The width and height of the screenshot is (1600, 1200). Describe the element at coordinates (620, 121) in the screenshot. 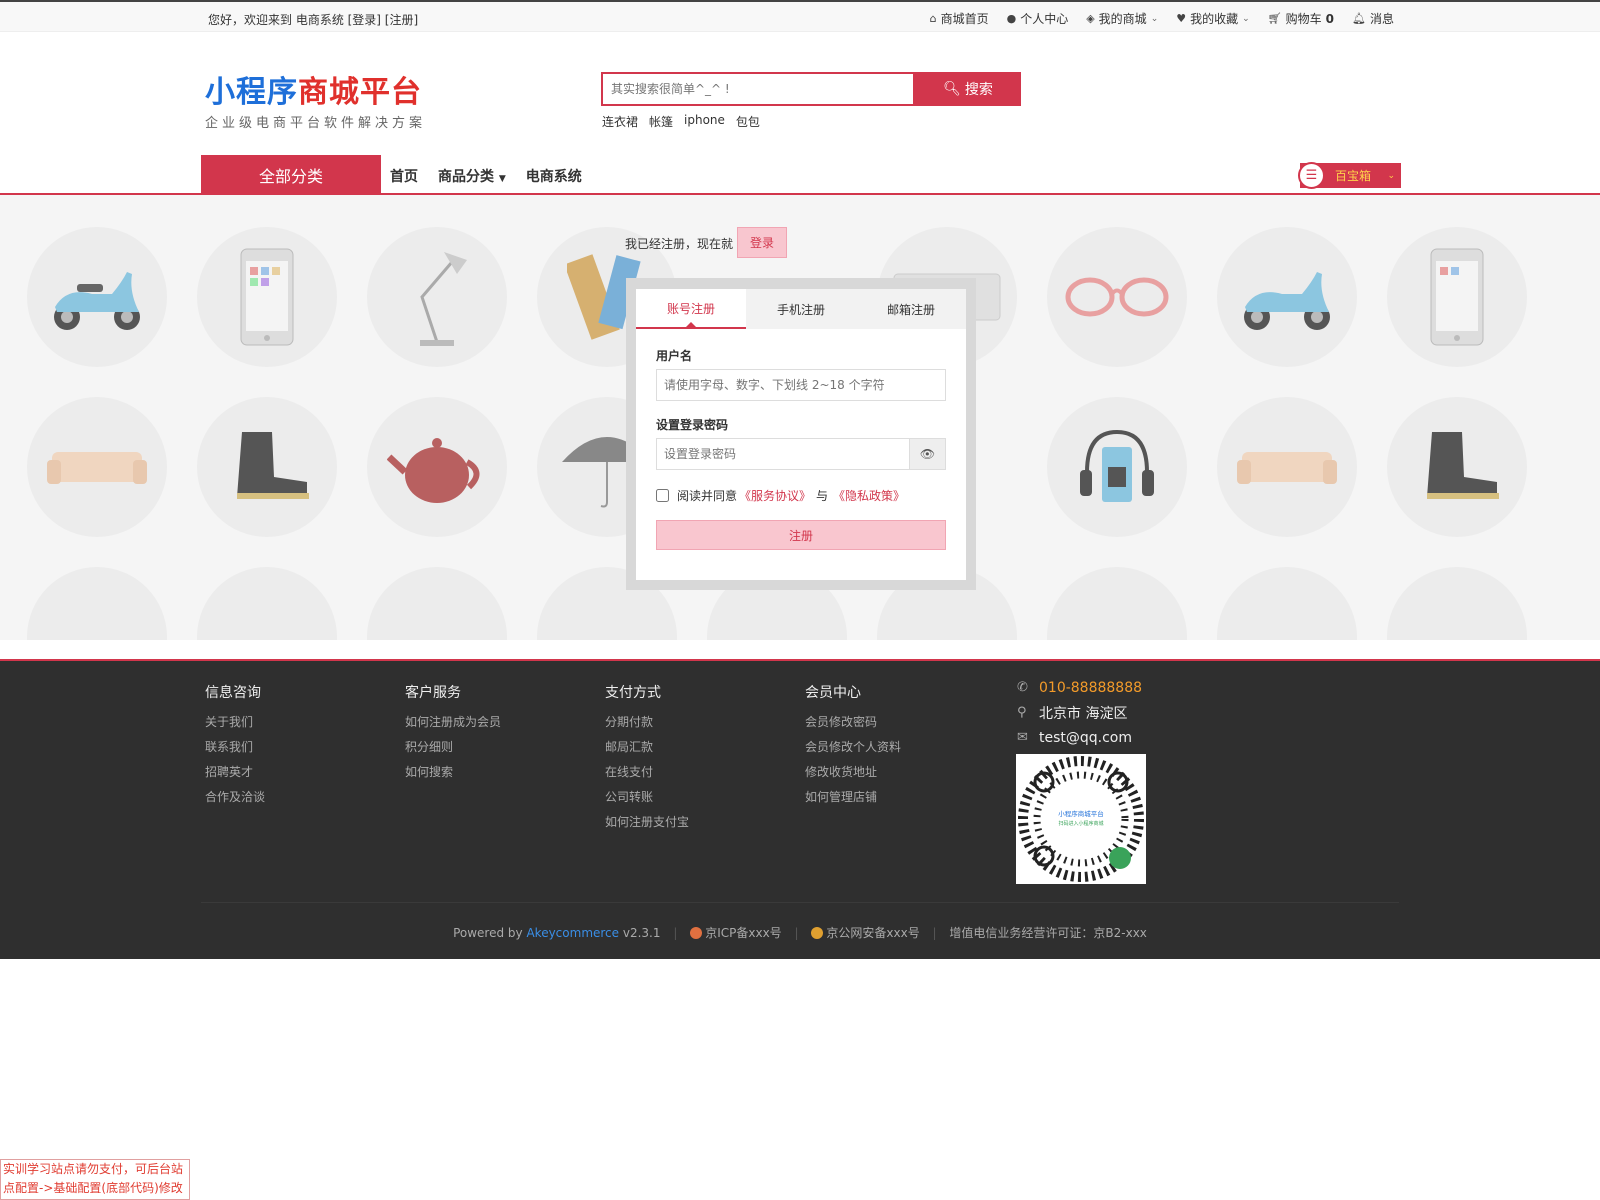

I see `hot-word: 连衣裙` at that location.